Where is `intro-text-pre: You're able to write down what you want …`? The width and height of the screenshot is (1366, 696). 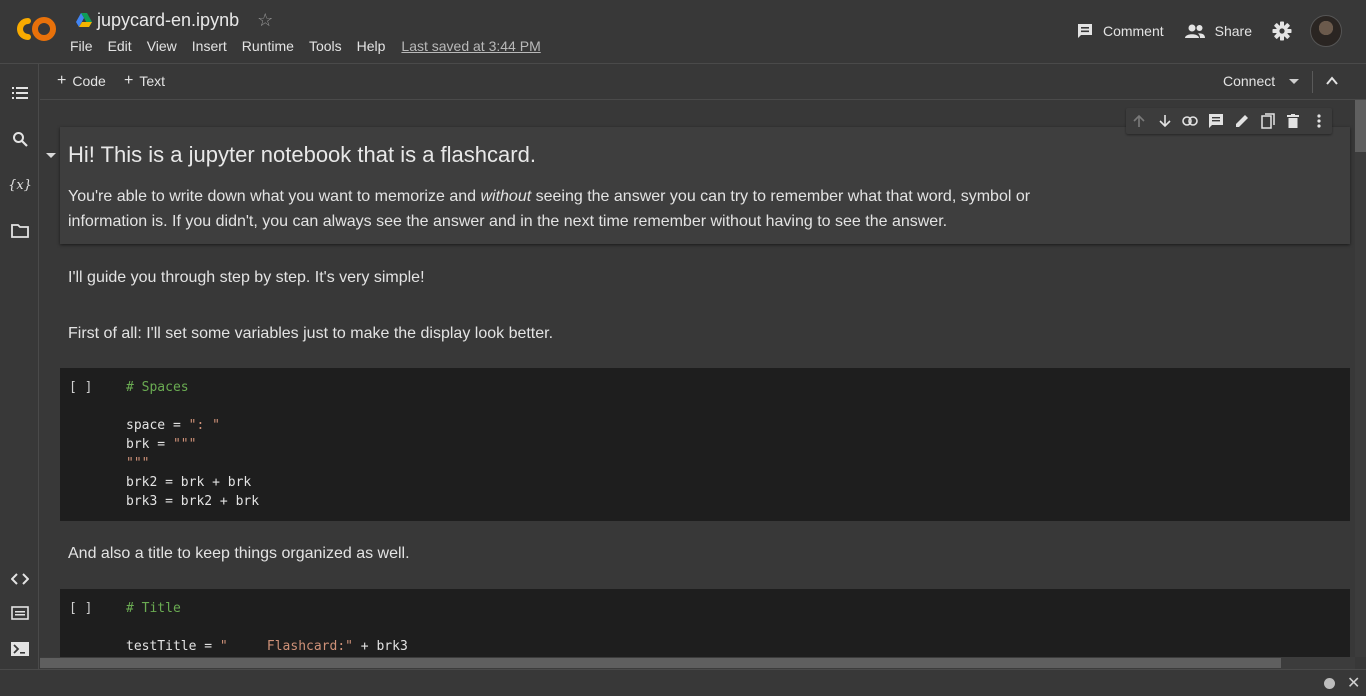 intro-text-pre: You're able to write down what you want … is located at coordinates (274, 196).